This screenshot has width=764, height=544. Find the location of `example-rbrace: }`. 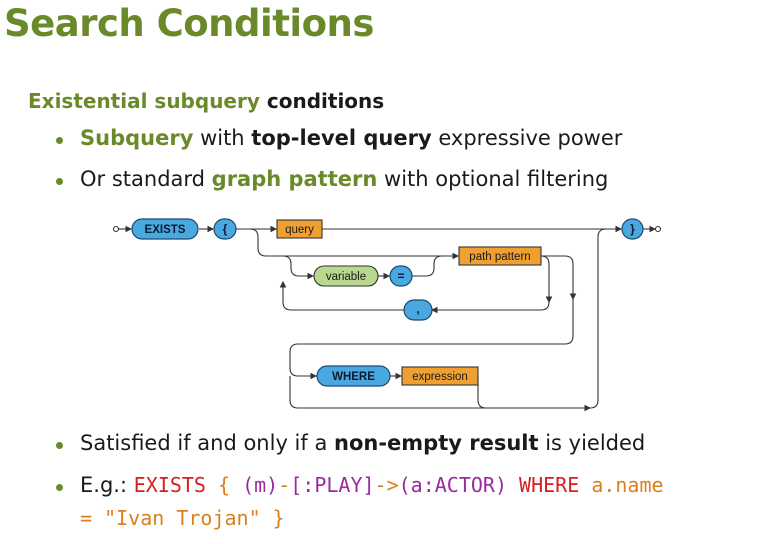

example-rbrace: } is located at coordinates (278, 518).